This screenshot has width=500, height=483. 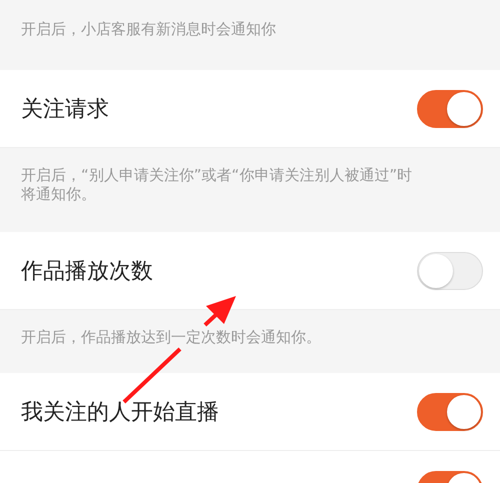 I want to click on setting-title: 我关注的人开始直播, so click(x=120, y=412).